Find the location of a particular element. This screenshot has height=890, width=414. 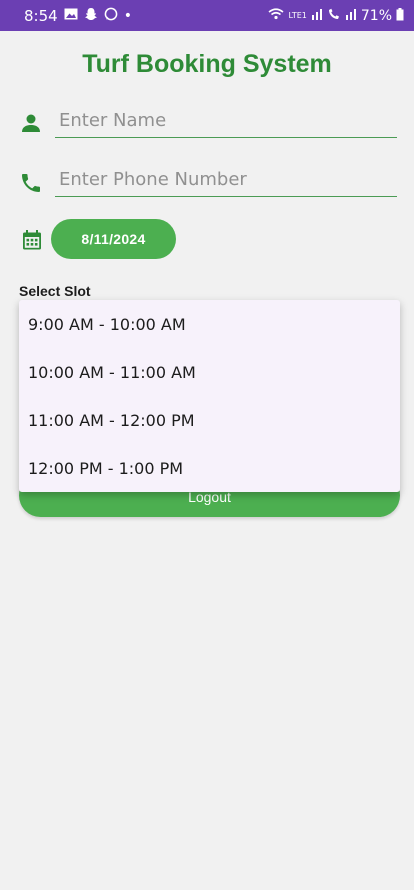

snapchat-icon is located at coordinates (91, 16).